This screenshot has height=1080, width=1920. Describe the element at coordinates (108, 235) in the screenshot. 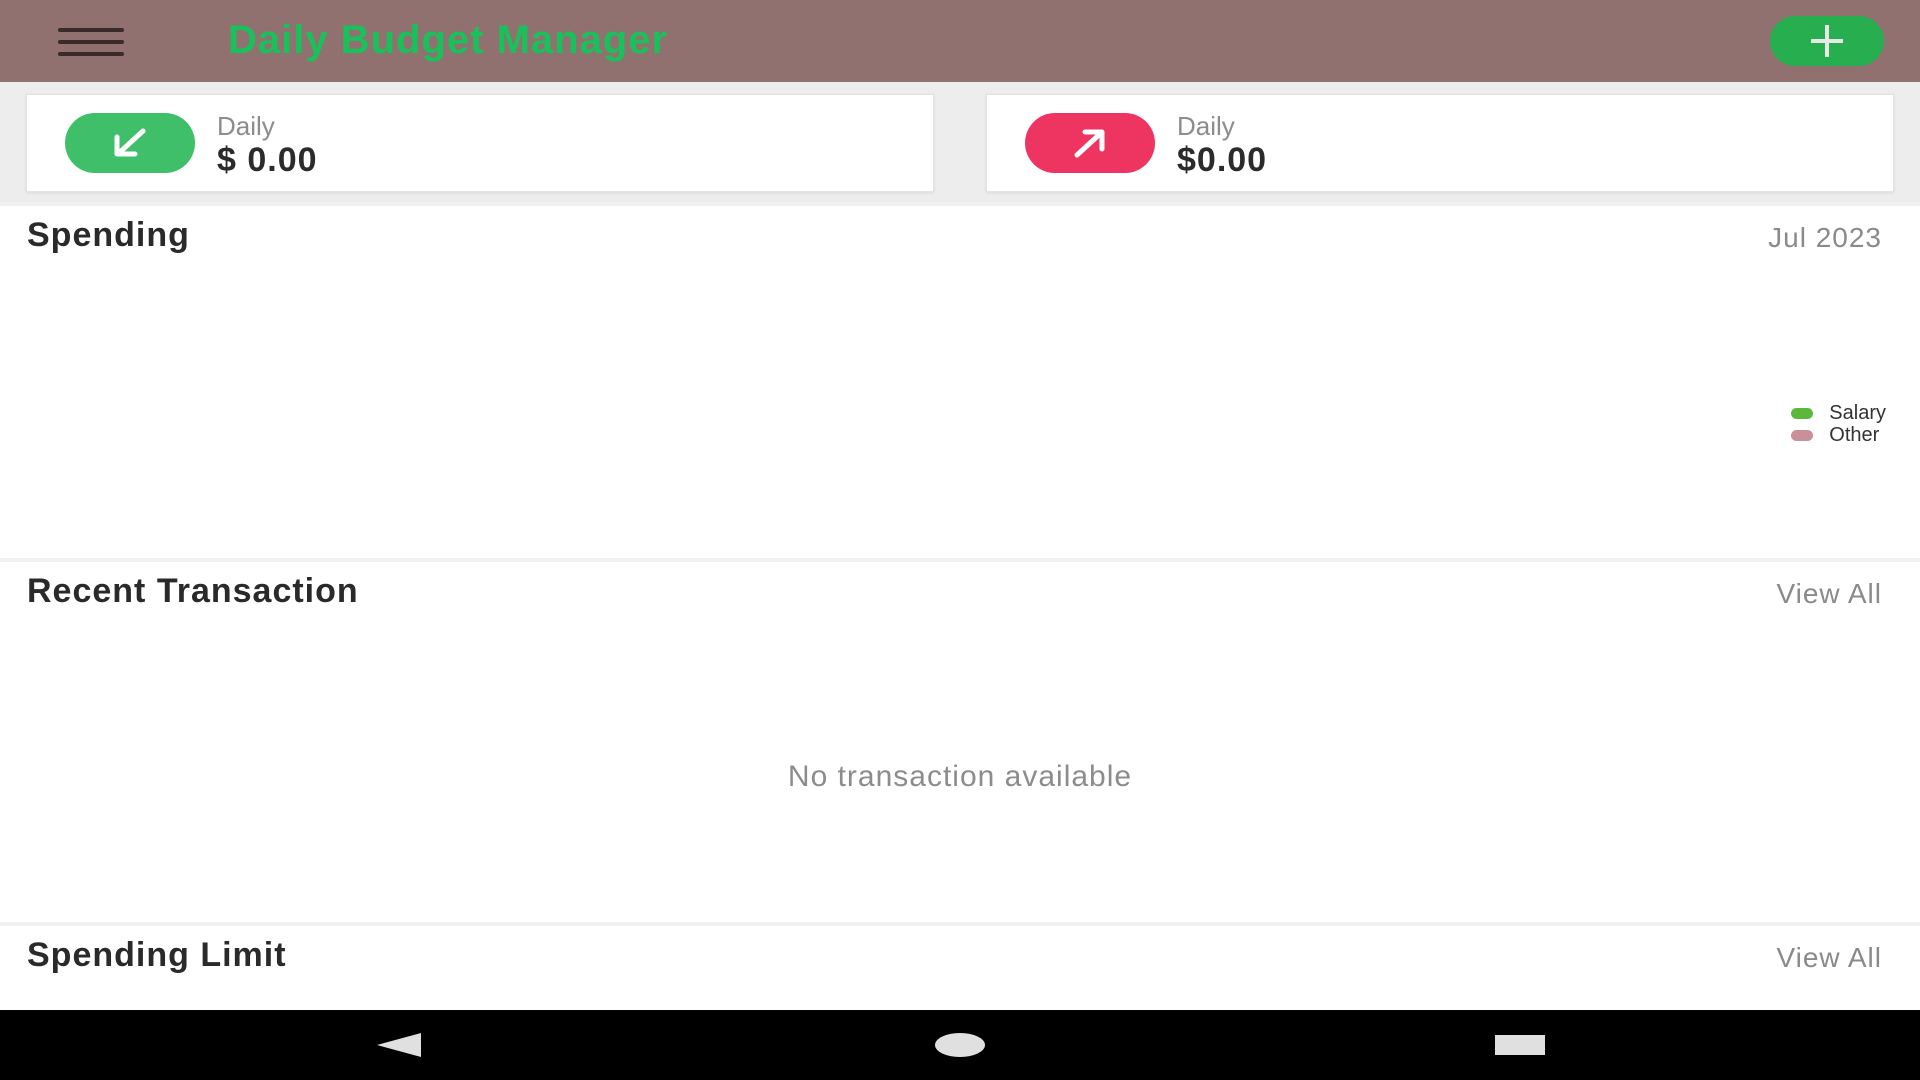

I see `spending-title: Spending` at that location.